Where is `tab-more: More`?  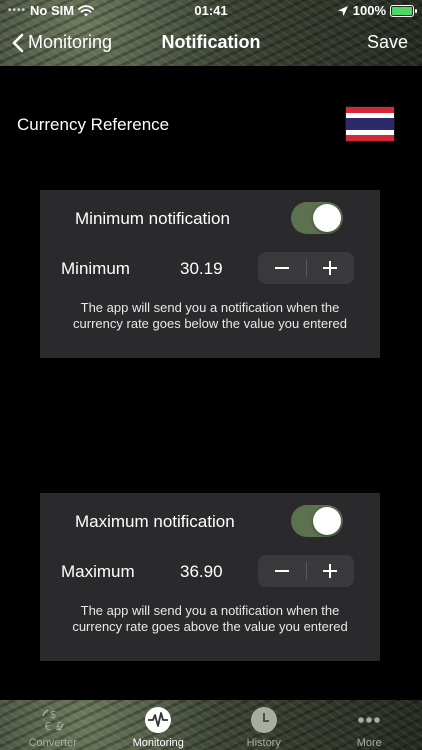 tab-more: More is located at coordinates (369, 725).